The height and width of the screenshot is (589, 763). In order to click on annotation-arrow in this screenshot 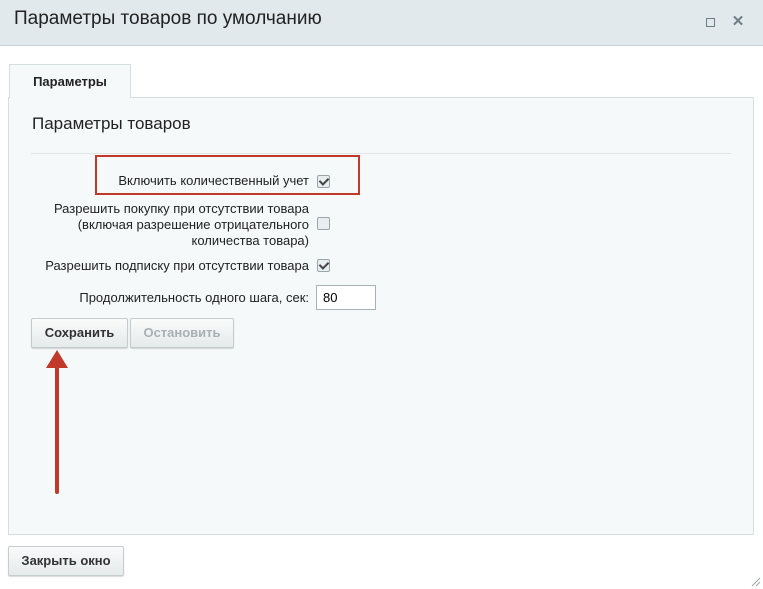, I will do `click(57, 422)`.